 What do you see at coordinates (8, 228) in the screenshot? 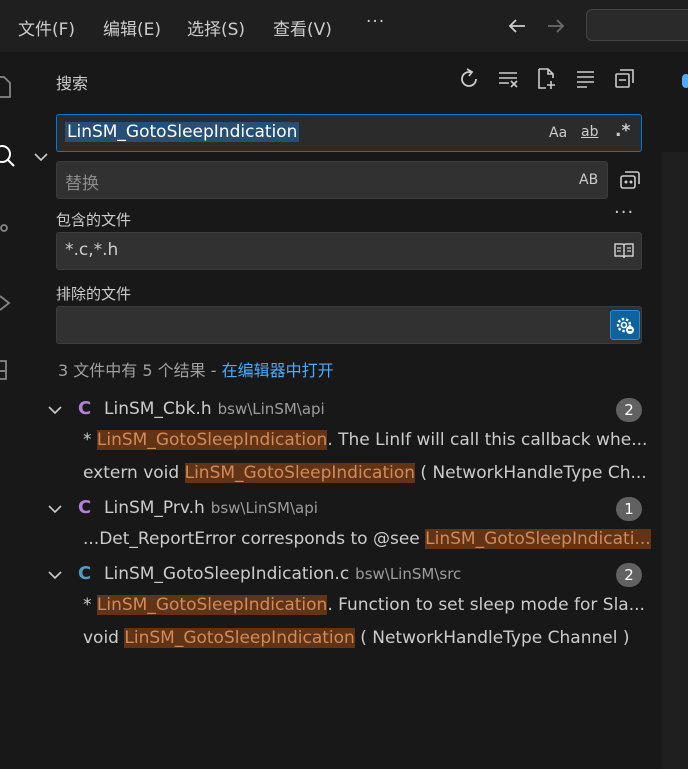
I see `source-control-icon` at bounding box center [8, 228].